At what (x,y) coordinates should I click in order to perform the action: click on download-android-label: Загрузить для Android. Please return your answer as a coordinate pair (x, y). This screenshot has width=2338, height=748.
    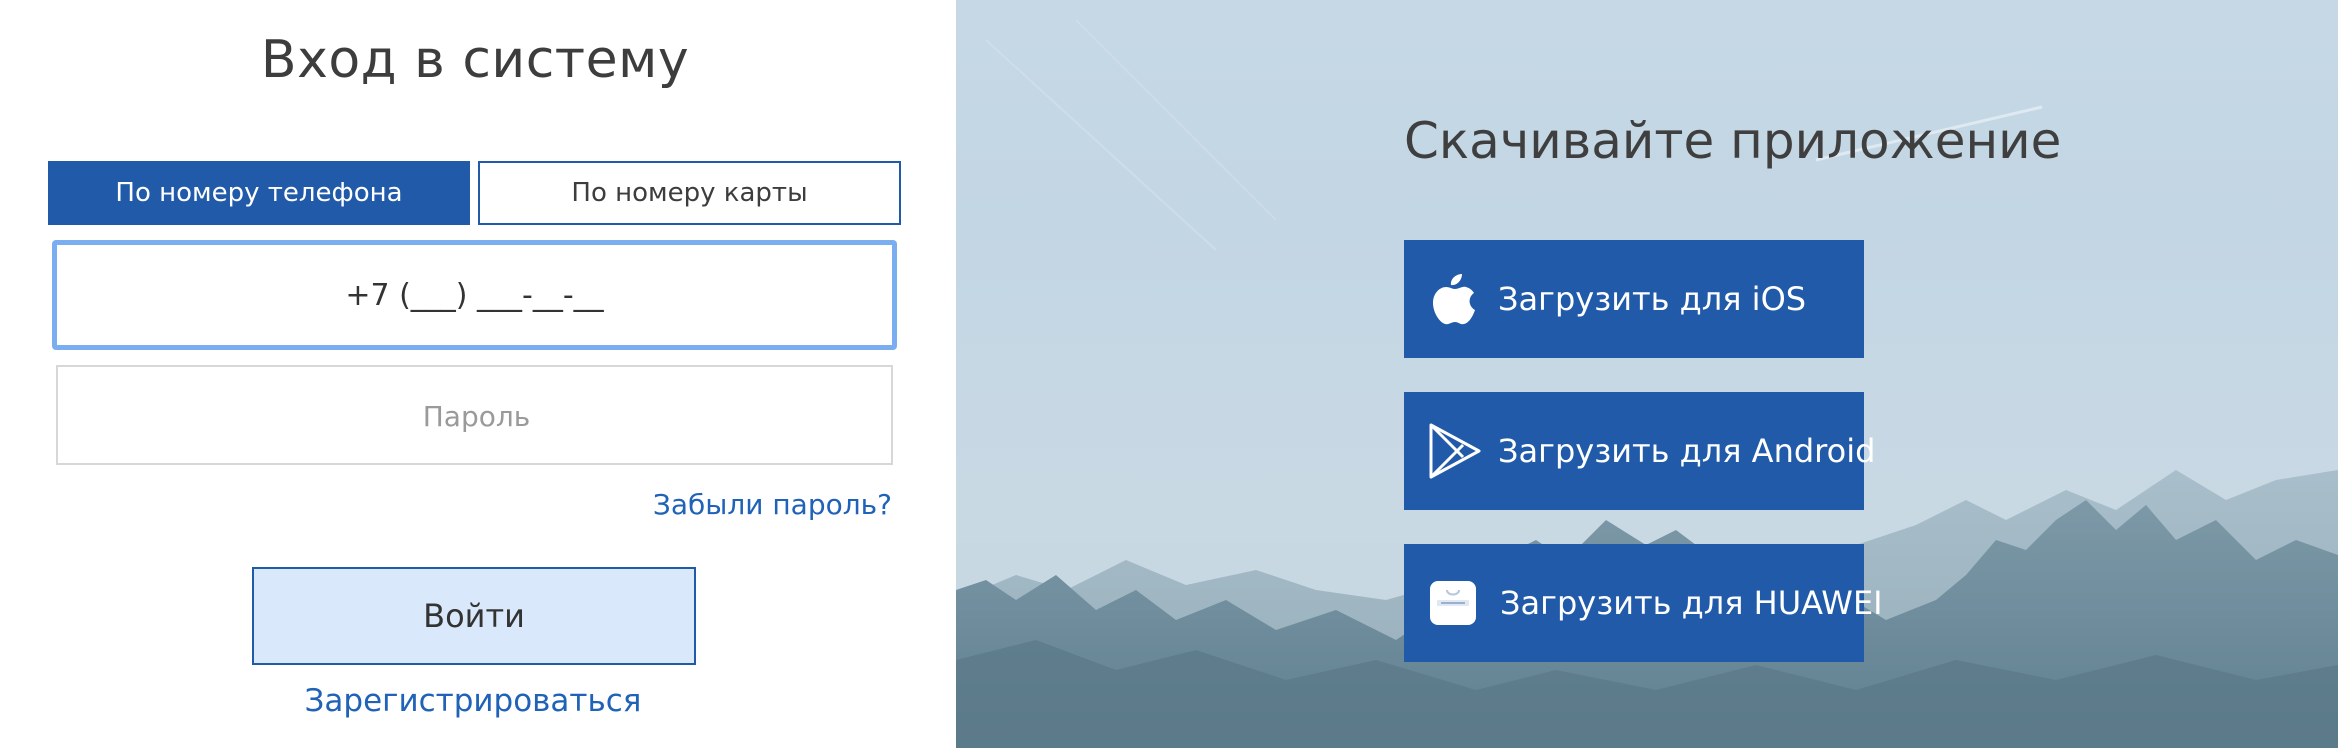
    Looking at the image, I should click on (1687, 451).